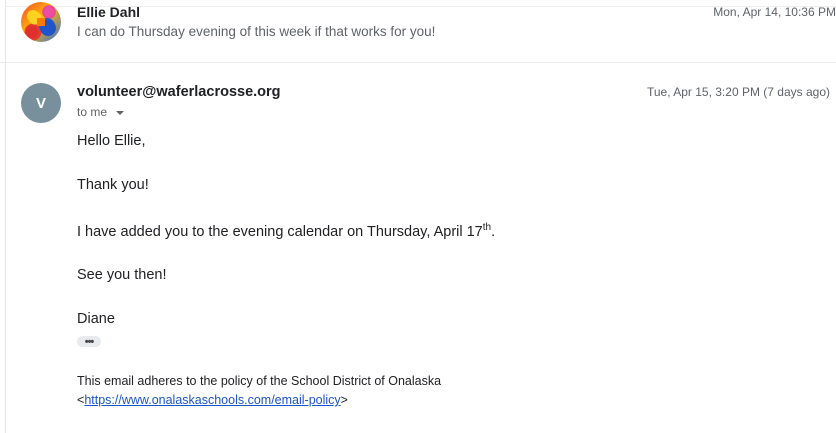 The height and width of the screenshot is (433, 836). I want to click on recipient-details-toggle: to me, so click(101, 112).